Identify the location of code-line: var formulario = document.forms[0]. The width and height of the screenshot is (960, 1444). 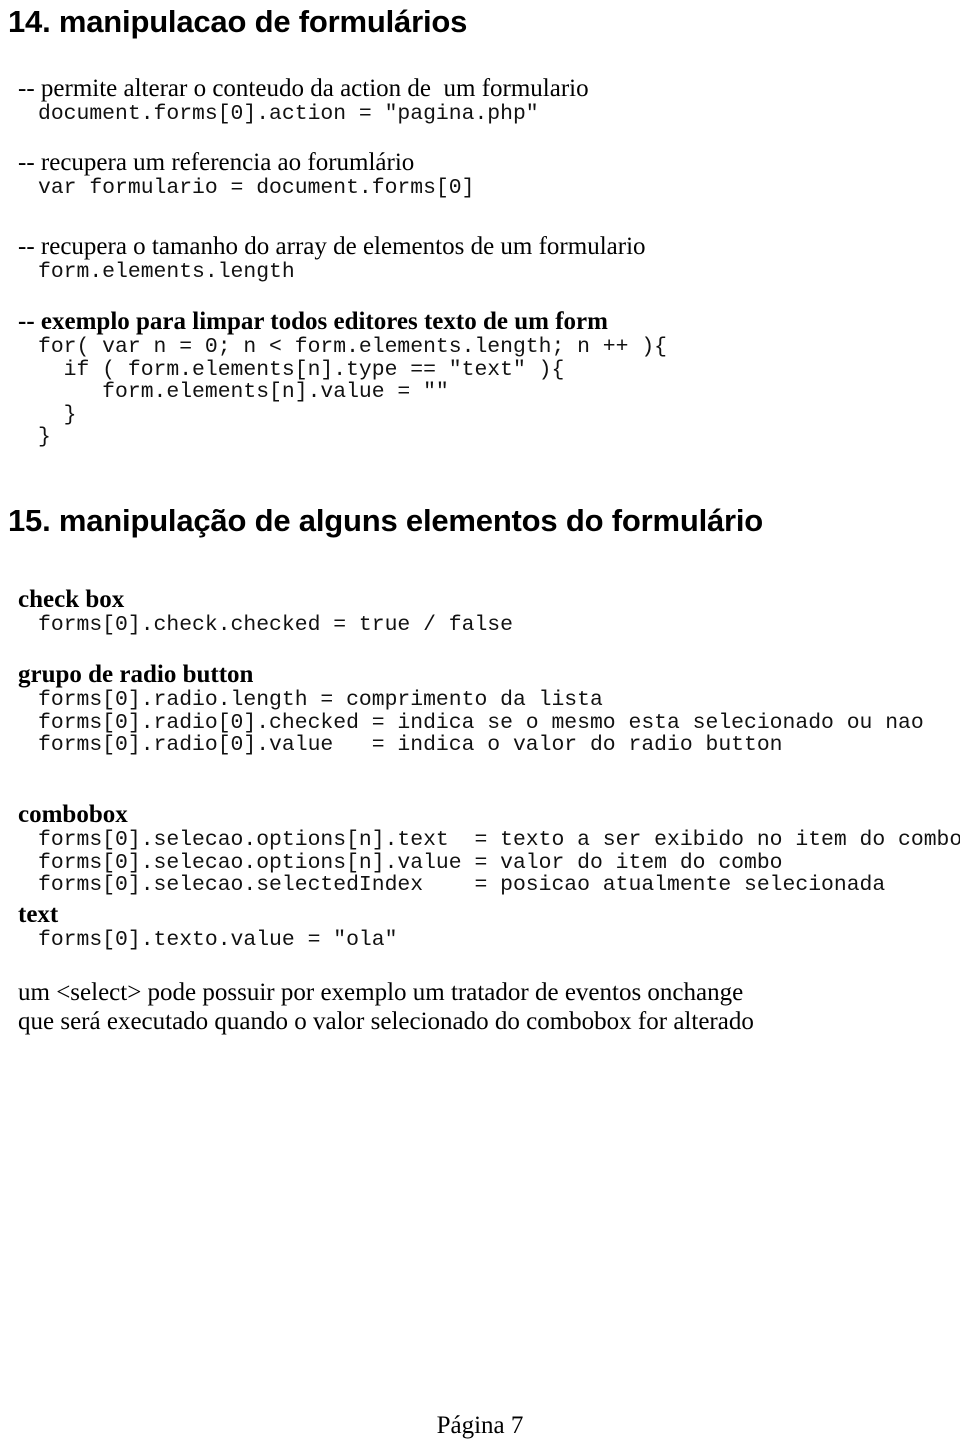
(256, 188).